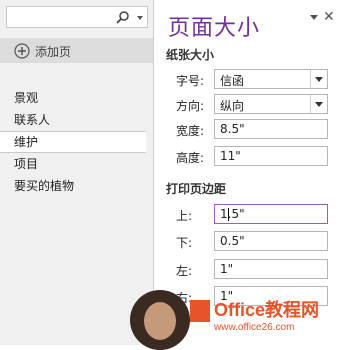 The width and height of the screenshot is (345, 350). What do you see at coordinates (271, 156) in the screenshot?
I see `height-input: 11"` at bounding box center [271, 156].